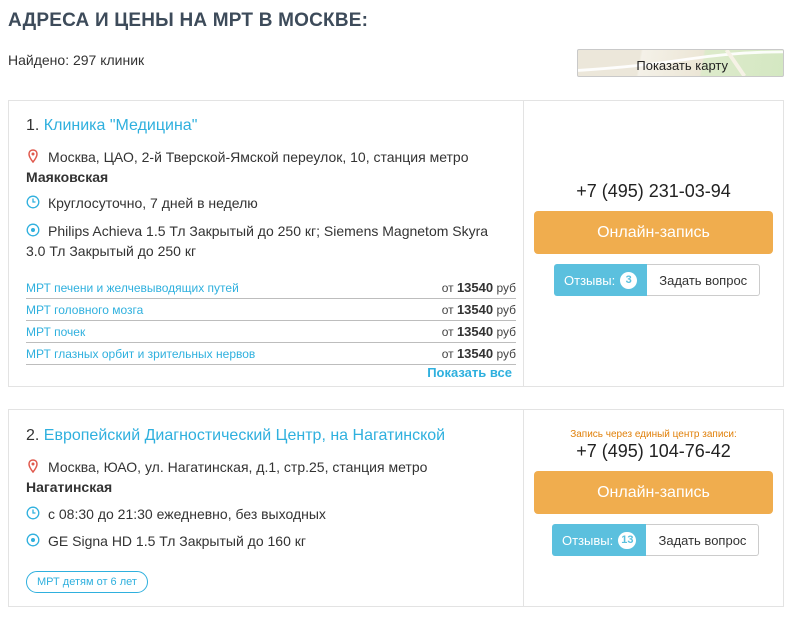  I want to click on clinic-number: 2., so click(33, 435).